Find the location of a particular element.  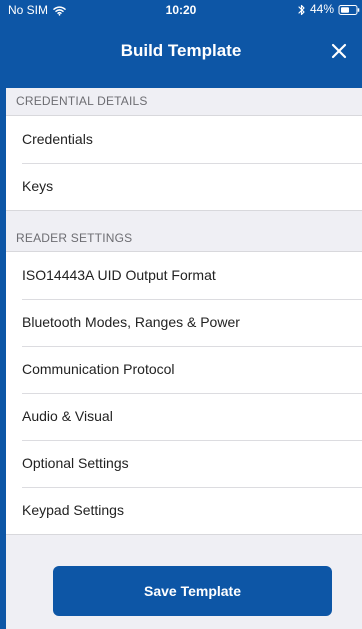

list-item-label: Keypad Settings is located at coordinates (73, 510).